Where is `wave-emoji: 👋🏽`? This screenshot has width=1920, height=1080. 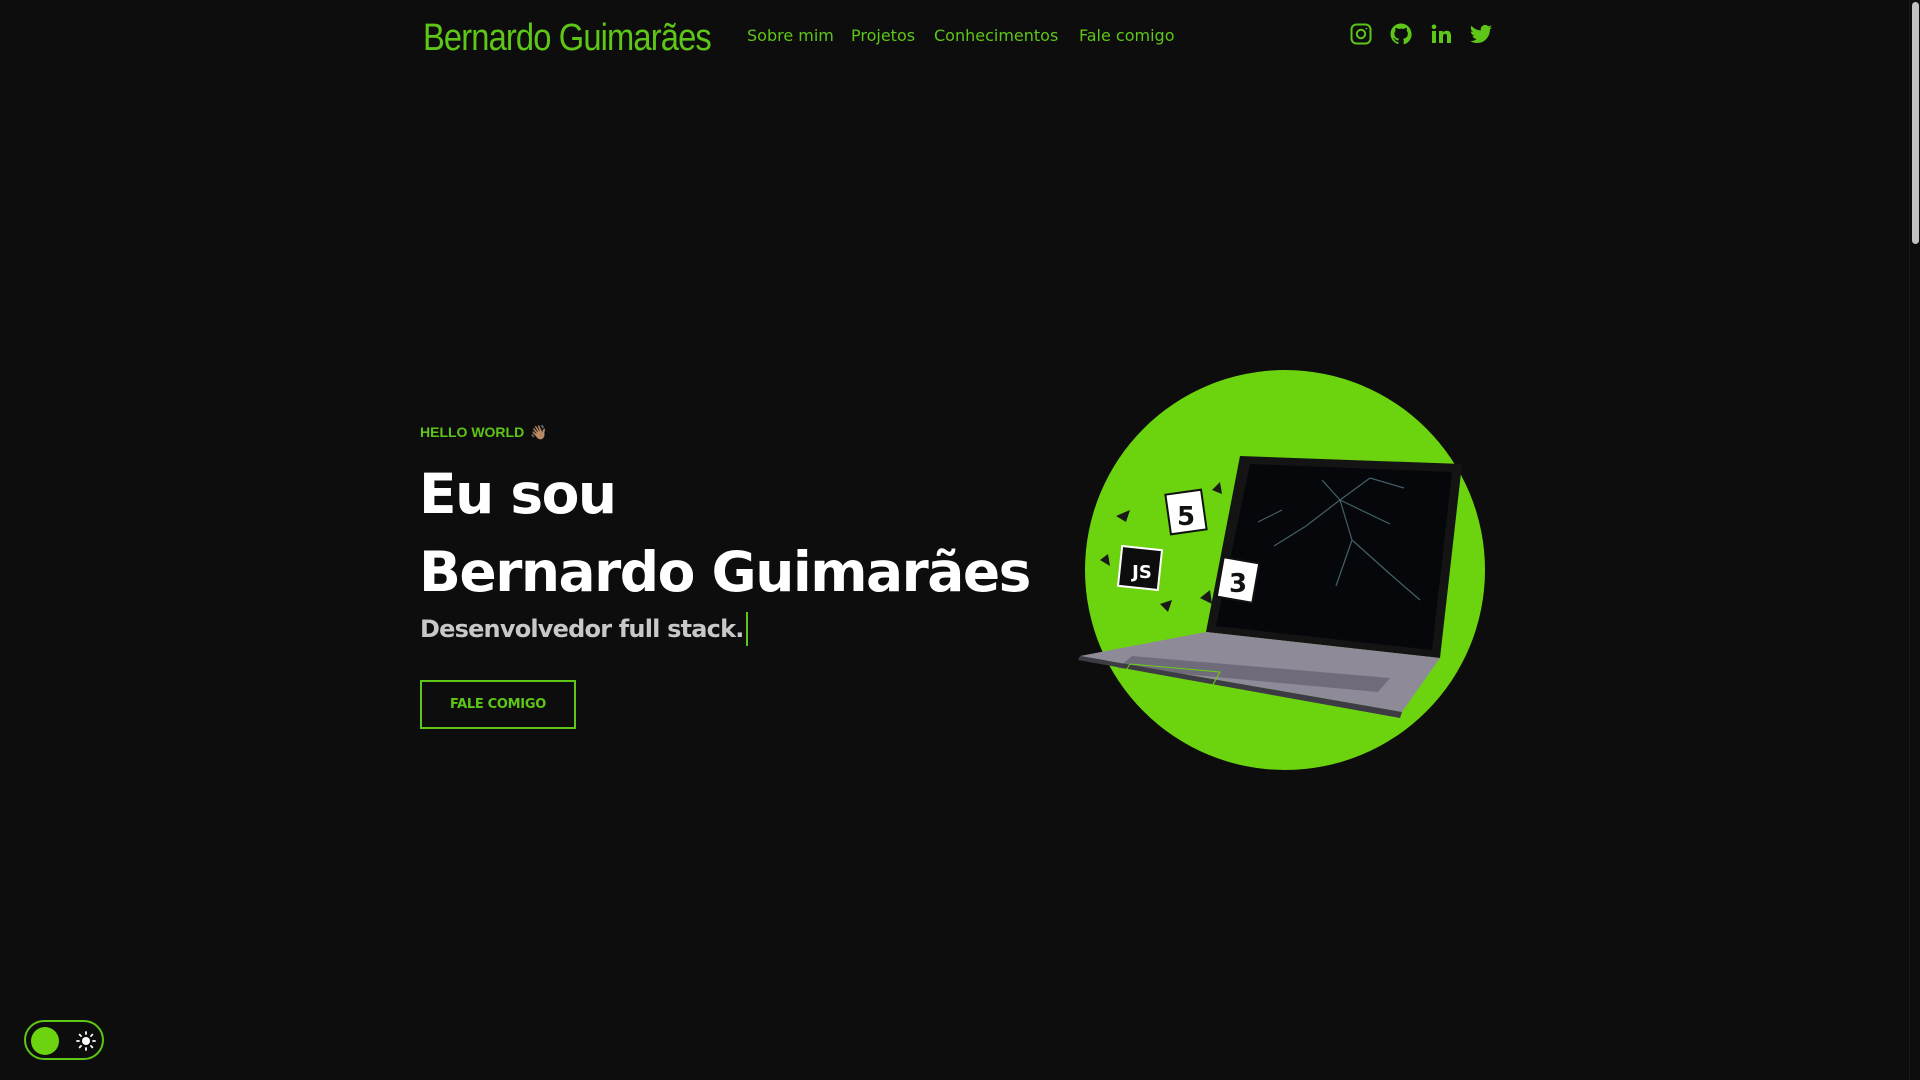 wave-emoji: 👋🏽 is located at coordinates (539, 432).